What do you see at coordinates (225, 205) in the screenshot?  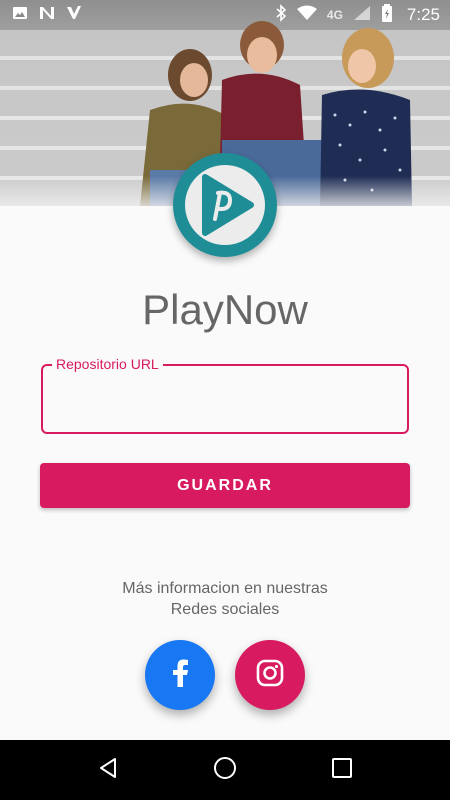 I see `playnow-logo-icon` at bounding box center [225, 205].